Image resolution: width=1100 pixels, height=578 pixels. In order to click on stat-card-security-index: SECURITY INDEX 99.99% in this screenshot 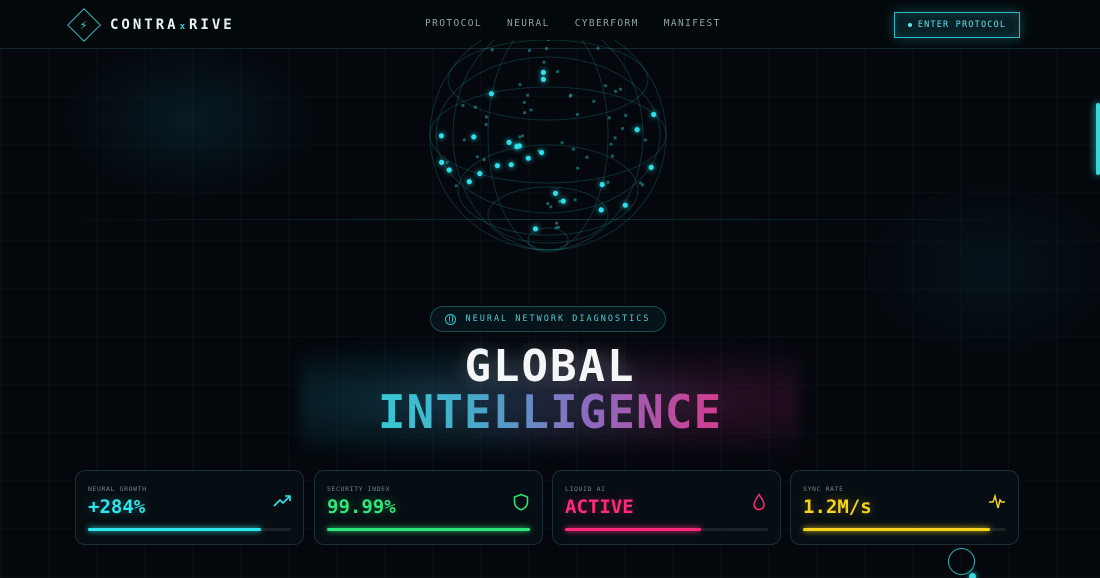, I will do `click(428, 507)`.